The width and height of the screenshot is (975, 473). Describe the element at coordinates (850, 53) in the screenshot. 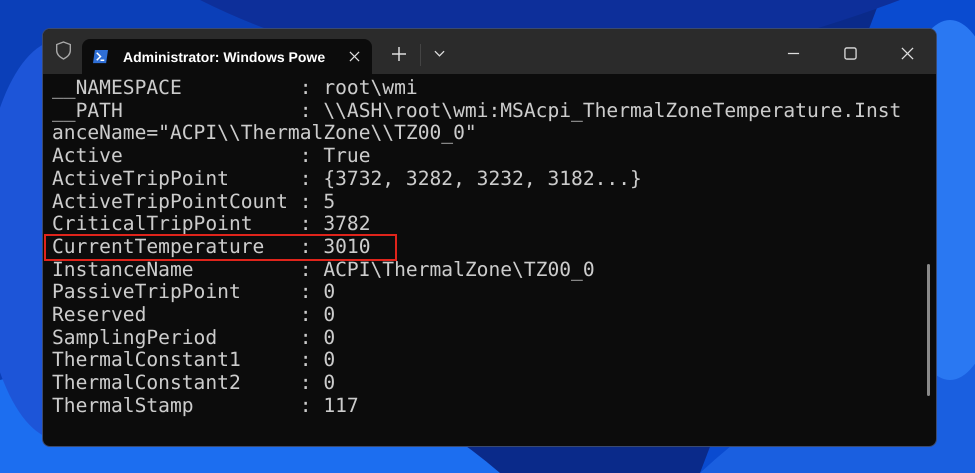

I see `maximize-icon` at that location.